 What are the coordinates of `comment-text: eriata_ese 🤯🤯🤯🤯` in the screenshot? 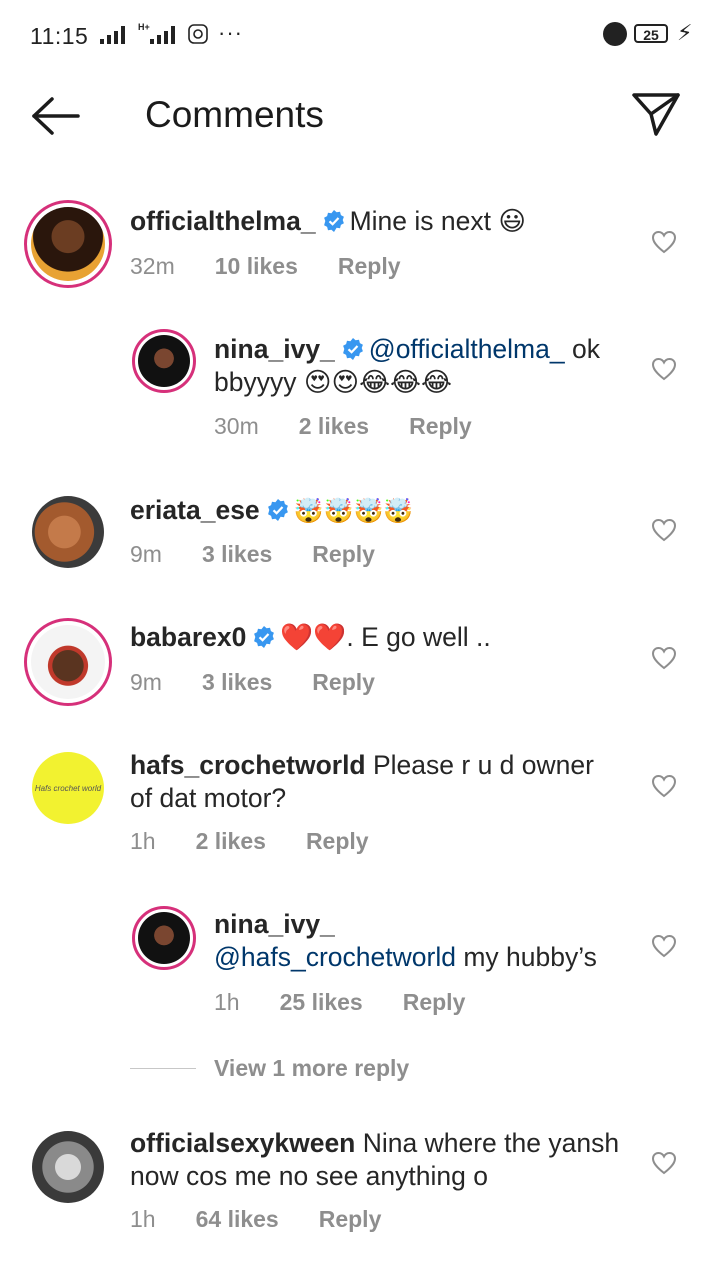 It's located at (271, 511).